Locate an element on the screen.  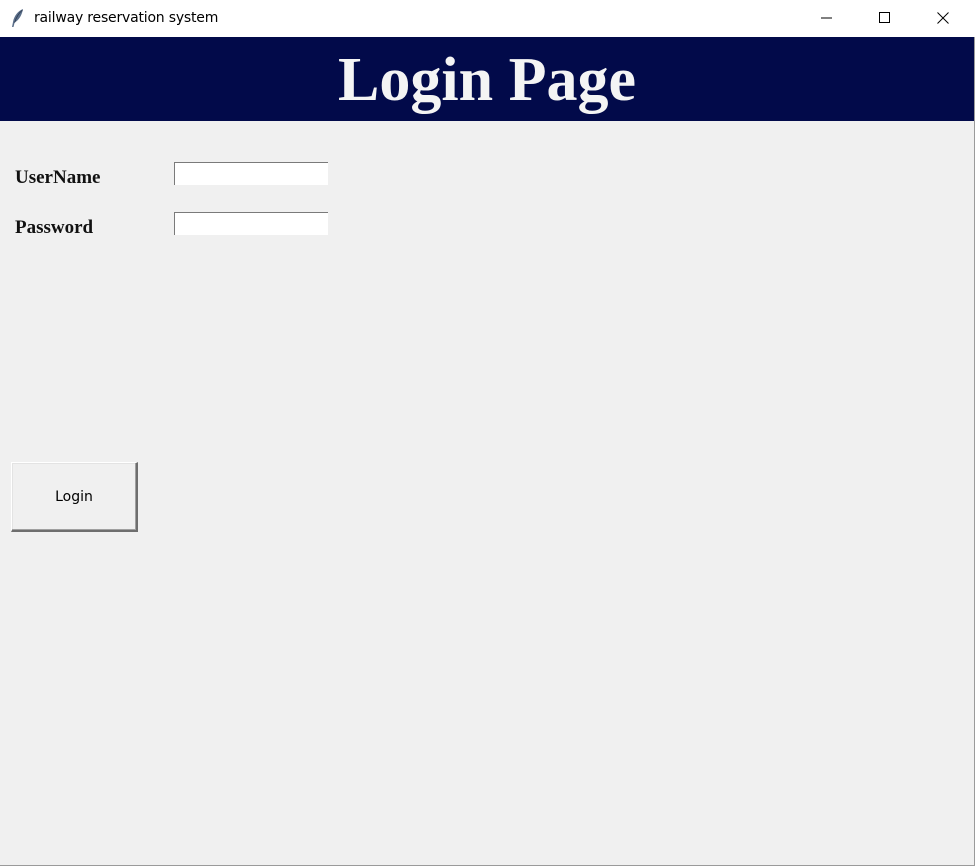
header-banner: Login Page is located at coordinates (487, 79).